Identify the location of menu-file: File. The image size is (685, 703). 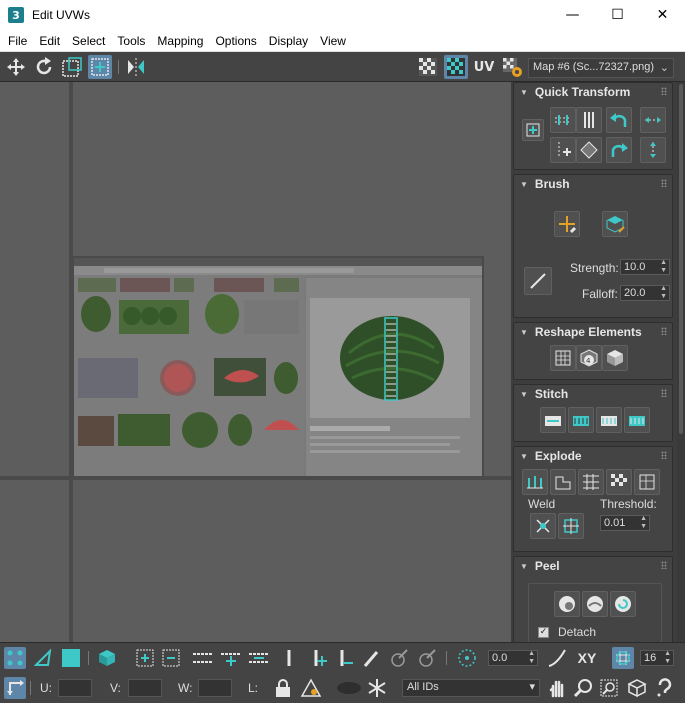
(17, 41).